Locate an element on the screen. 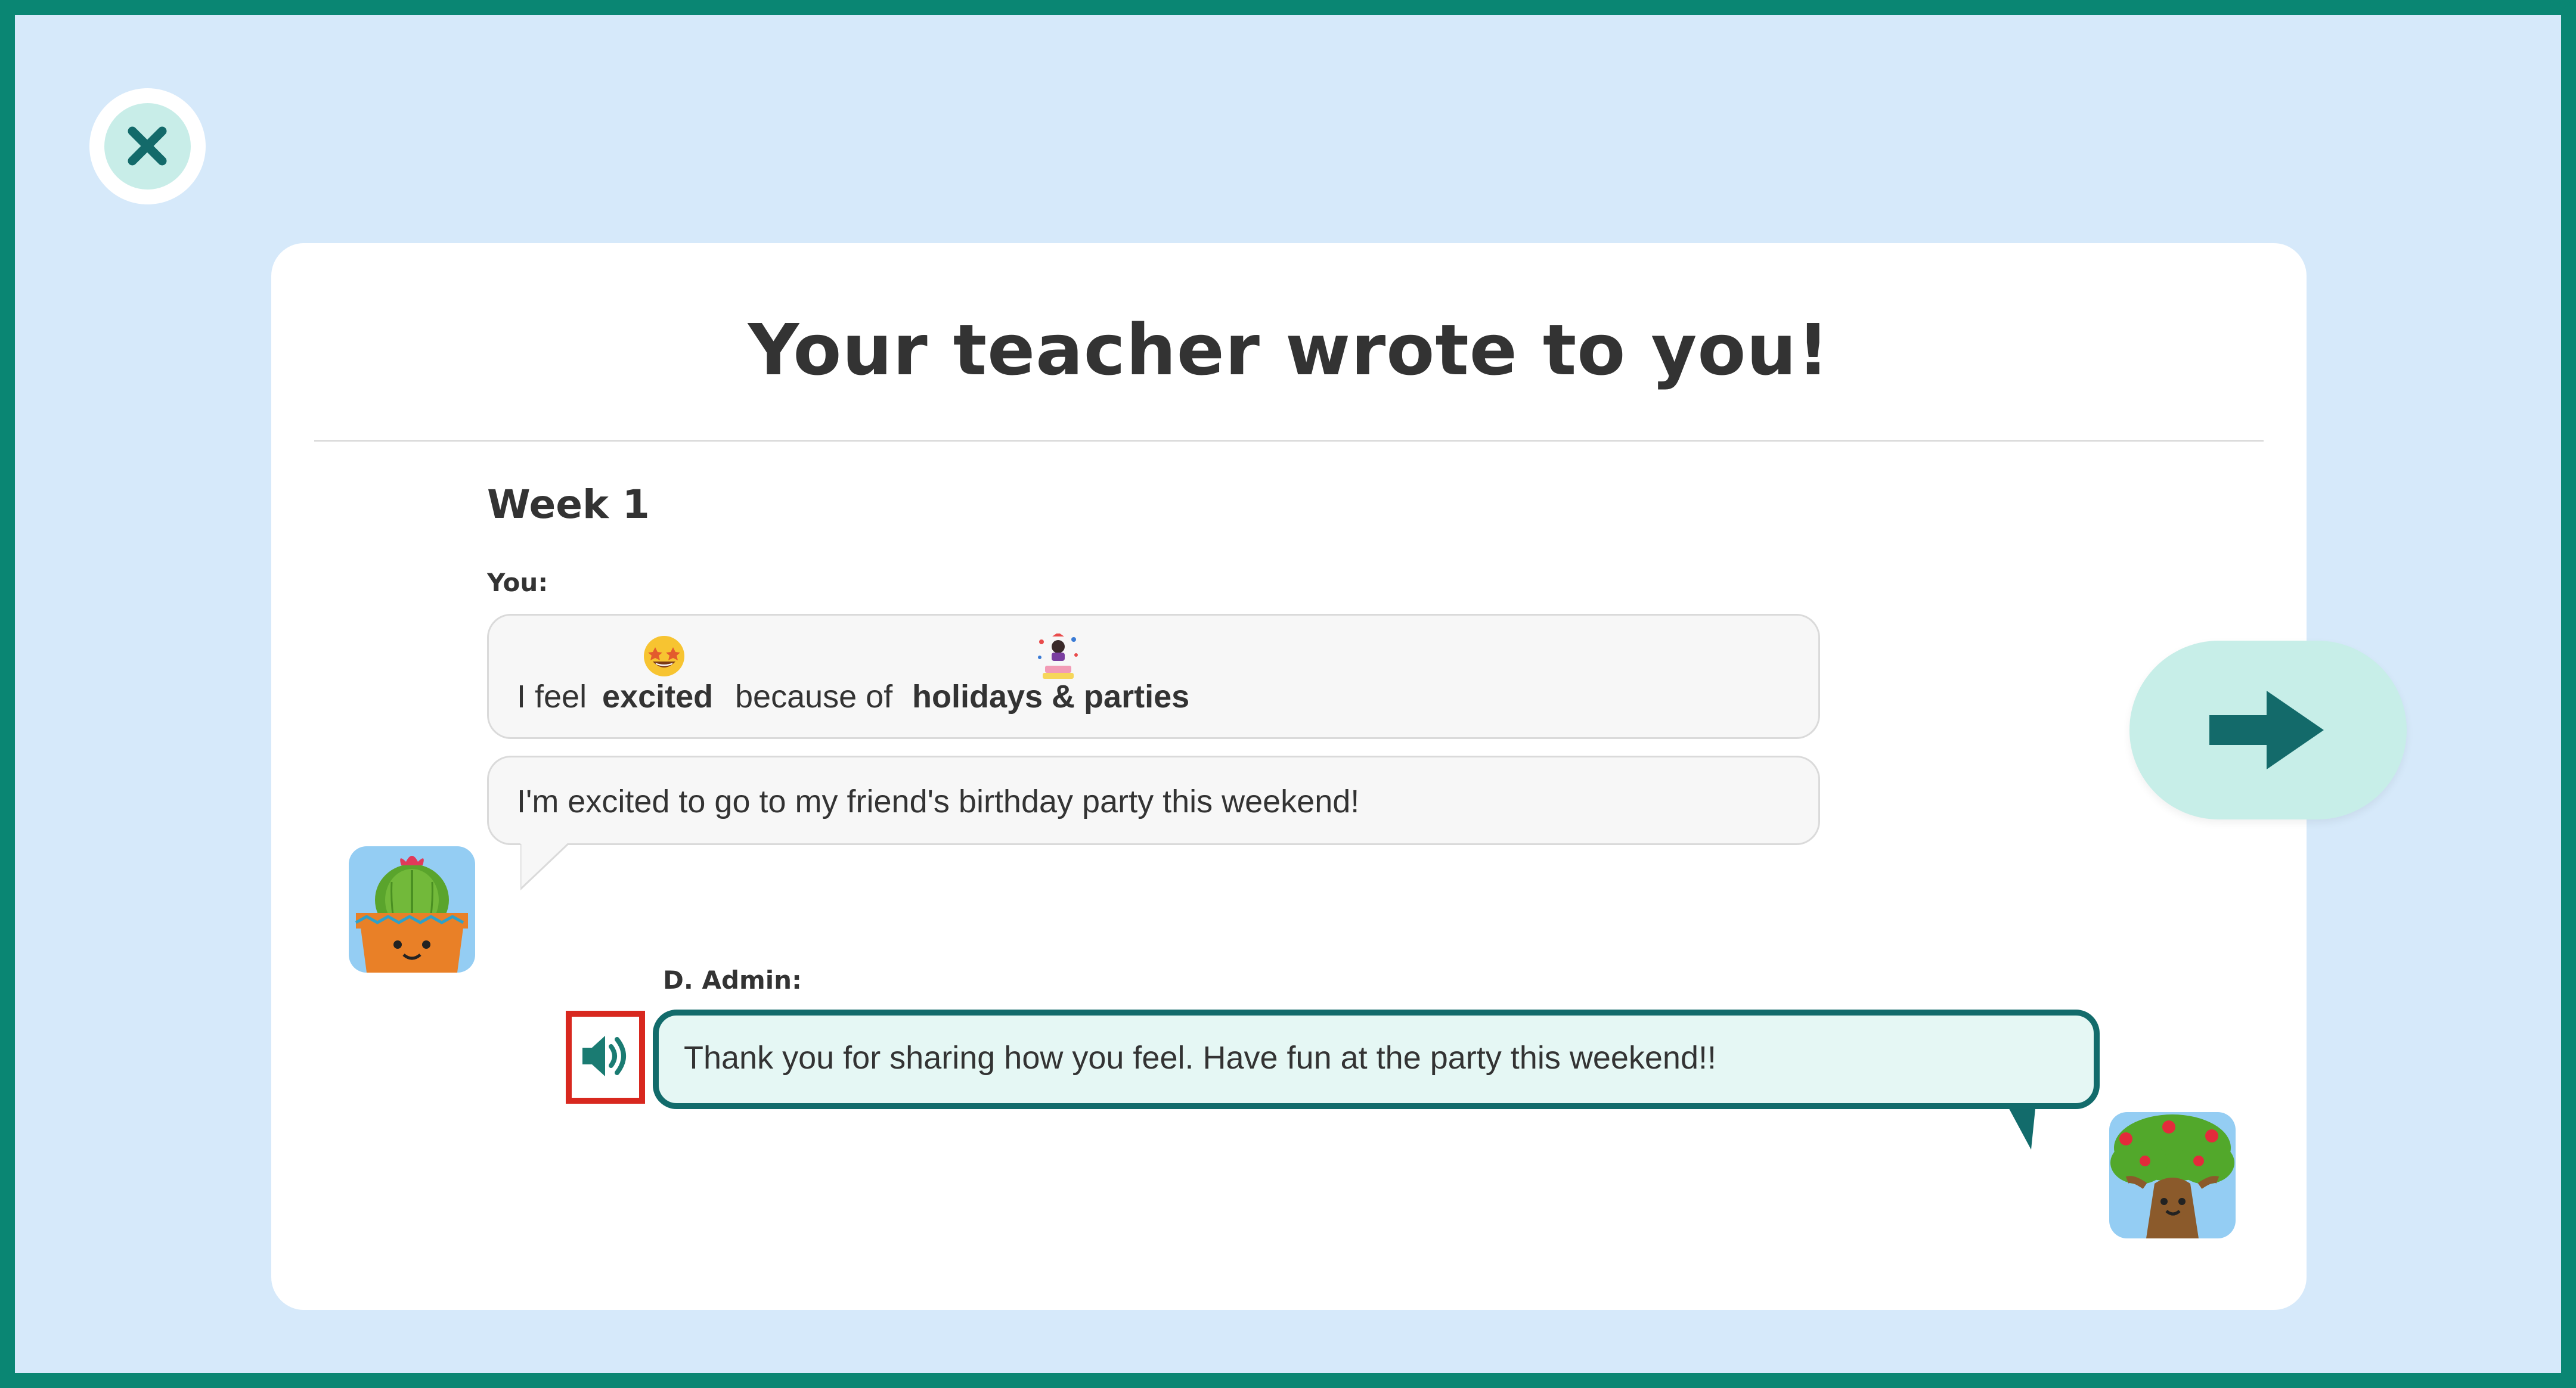 Image resolution: width=2576 pixels, height=1388 pixels. read-aloud-button is located at coordinates (605, 1057).